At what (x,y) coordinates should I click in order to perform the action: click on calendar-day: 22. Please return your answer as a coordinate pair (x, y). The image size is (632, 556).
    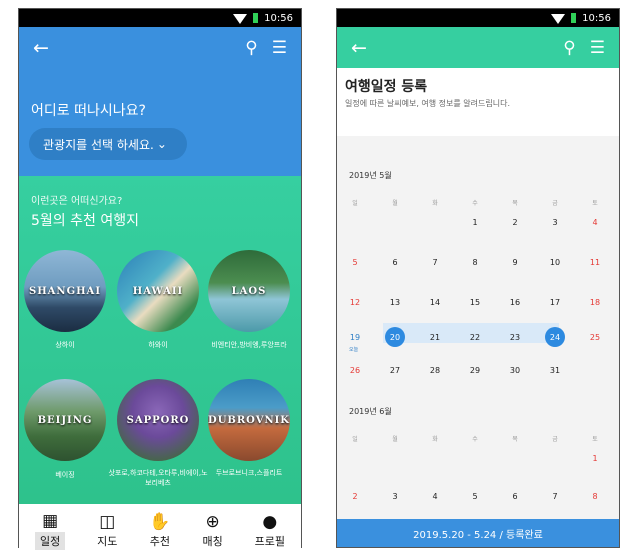
    Looking at the image, I should click on (475, 337).